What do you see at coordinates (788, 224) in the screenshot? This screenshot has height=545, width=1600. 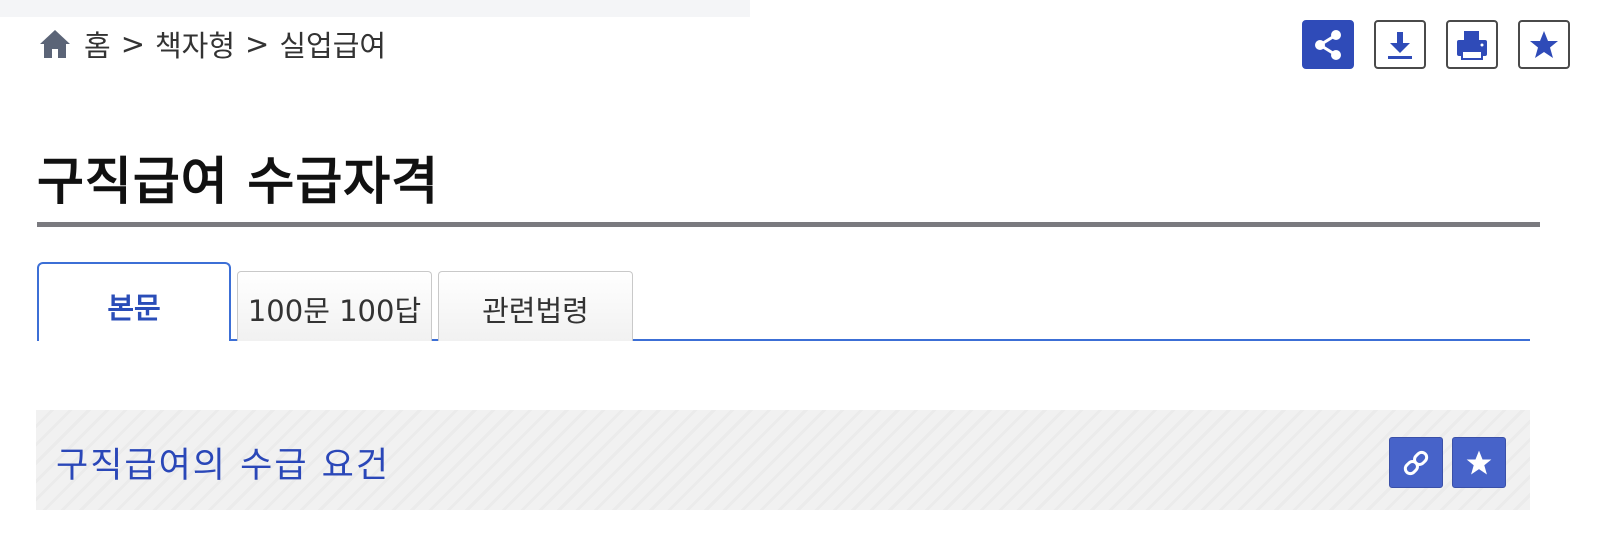 I see `title-divider` at bounding box center [788, 224].